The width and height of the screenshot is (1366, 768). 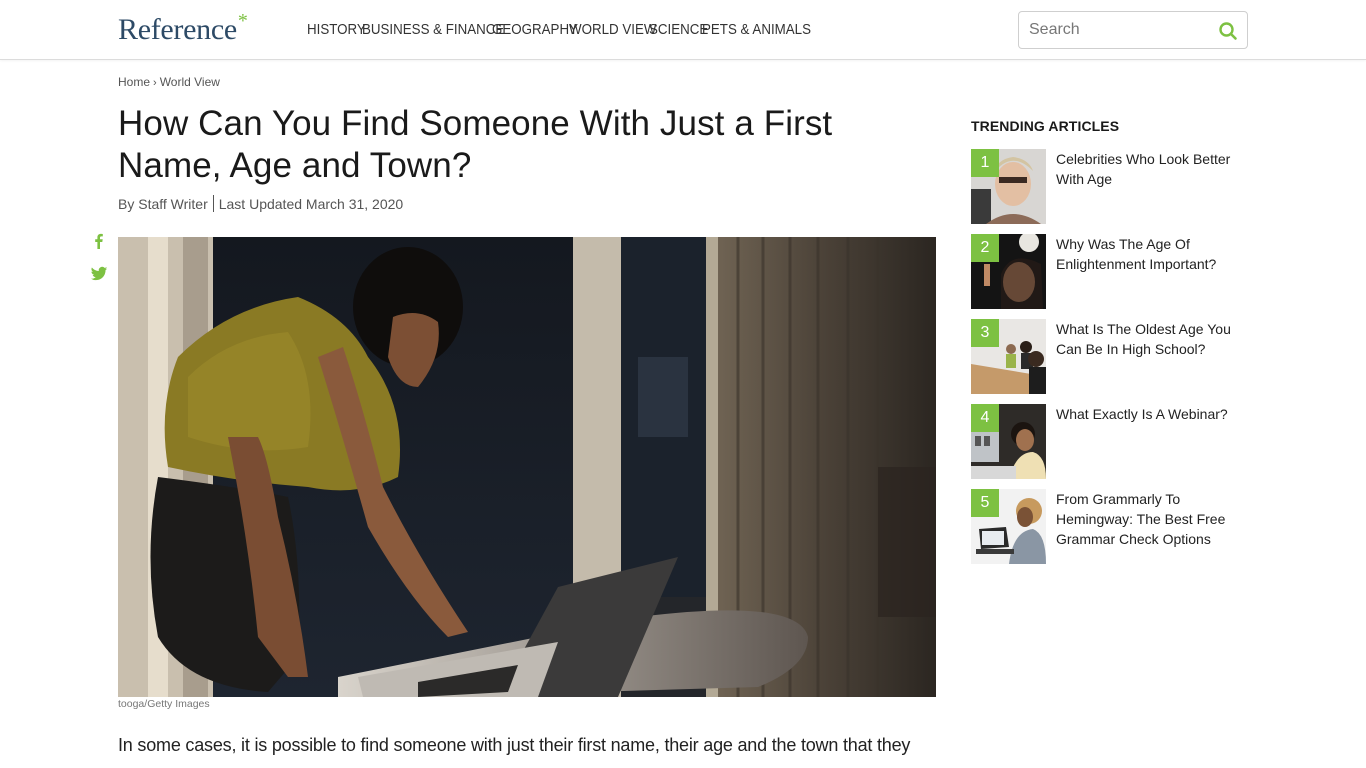 I want to click on twitter-icon, so click(x=99, y=273).